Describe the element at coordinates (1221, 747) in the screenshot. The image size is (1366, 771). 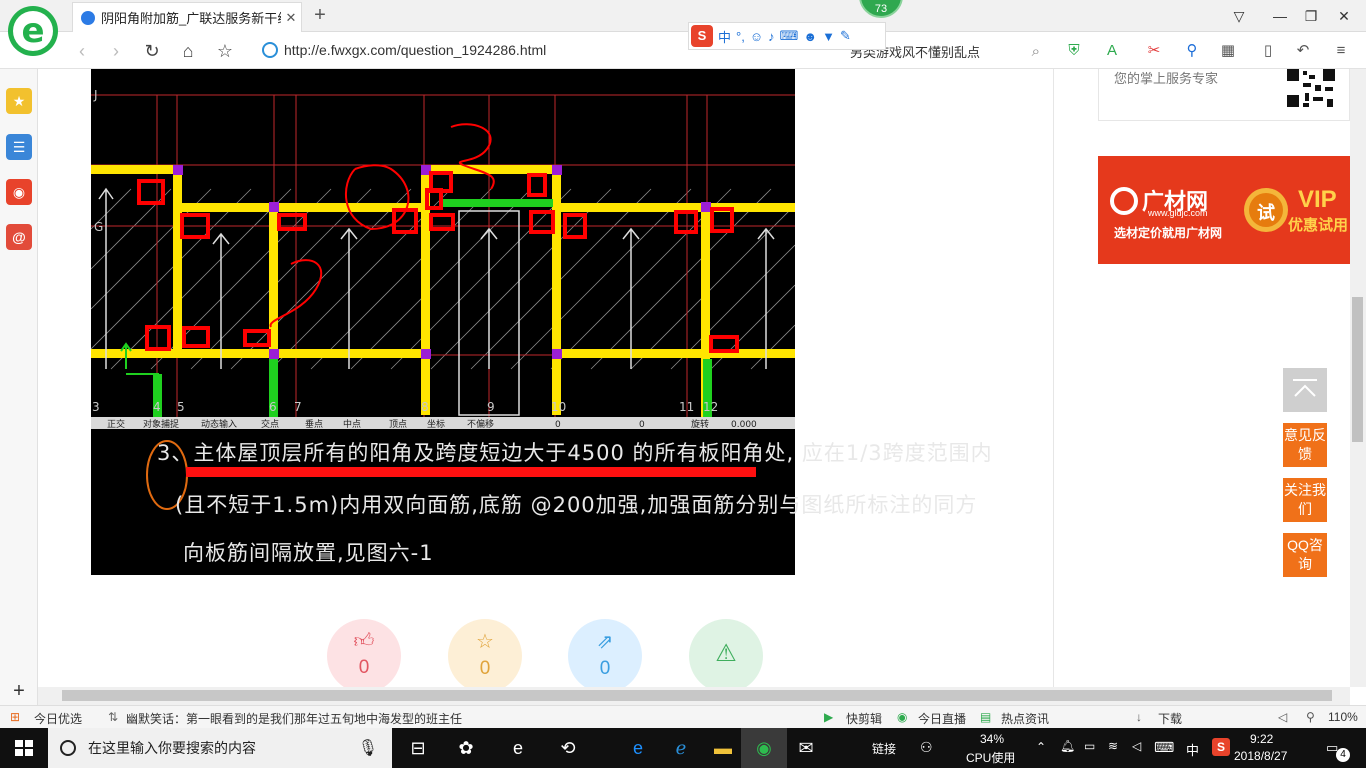
I see `sogou-tray-icon: S` at that location.